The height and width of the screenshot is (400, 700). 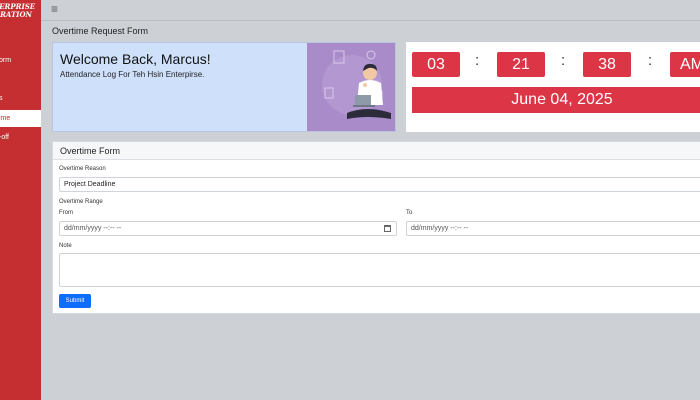 I want to click on form-header: Overtime Form, so click(x=376, y=151).